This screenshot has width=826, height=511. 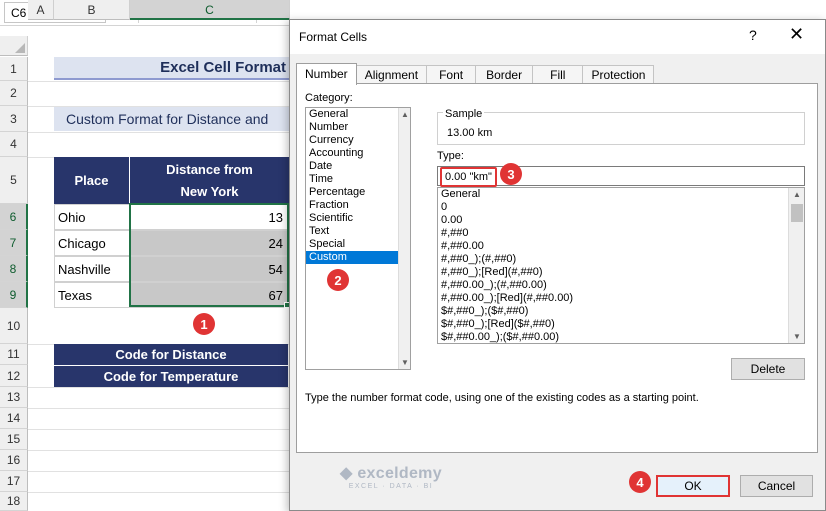 I want to click on row-header-4: 4, so click(x=14, y=144).